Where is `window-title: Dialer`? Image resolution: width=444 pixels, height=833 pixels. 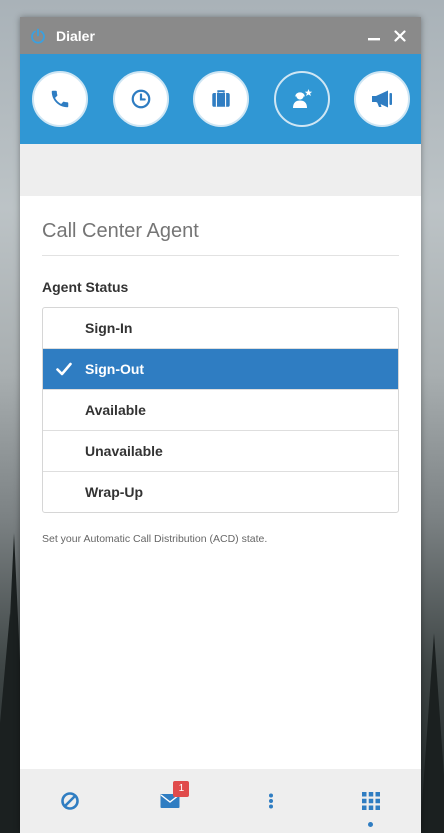 window-title: Dialer is located at coordinates (75, 35).